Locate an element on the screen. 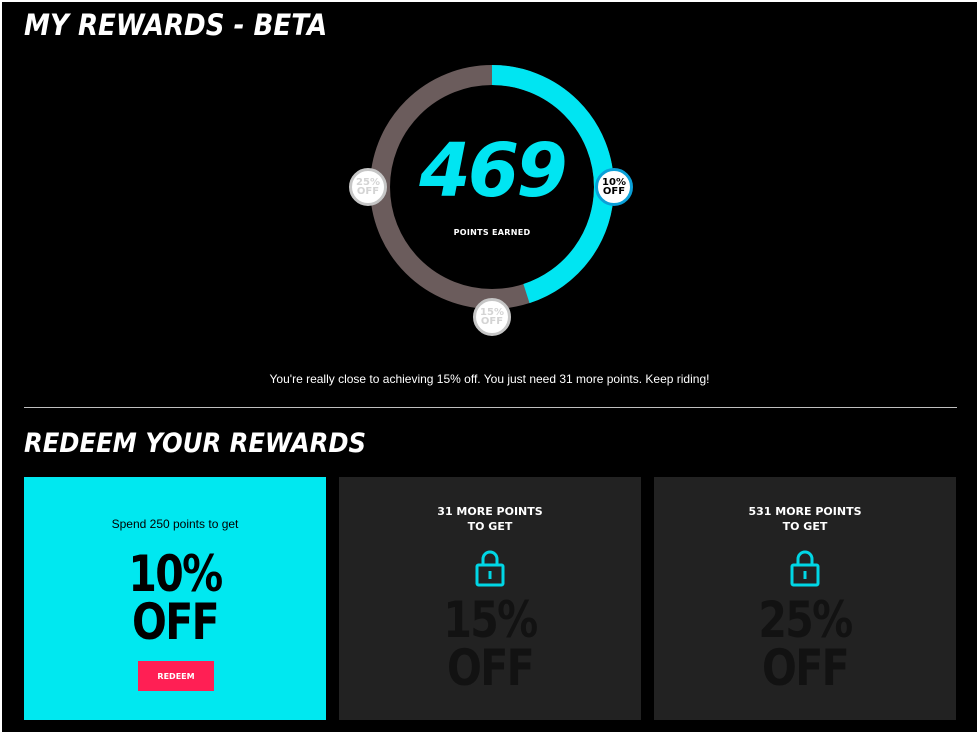 The height and width of the screenshot is (734, 979). milestone-10-off: 10% OFF is located at coordinates (614, 187).